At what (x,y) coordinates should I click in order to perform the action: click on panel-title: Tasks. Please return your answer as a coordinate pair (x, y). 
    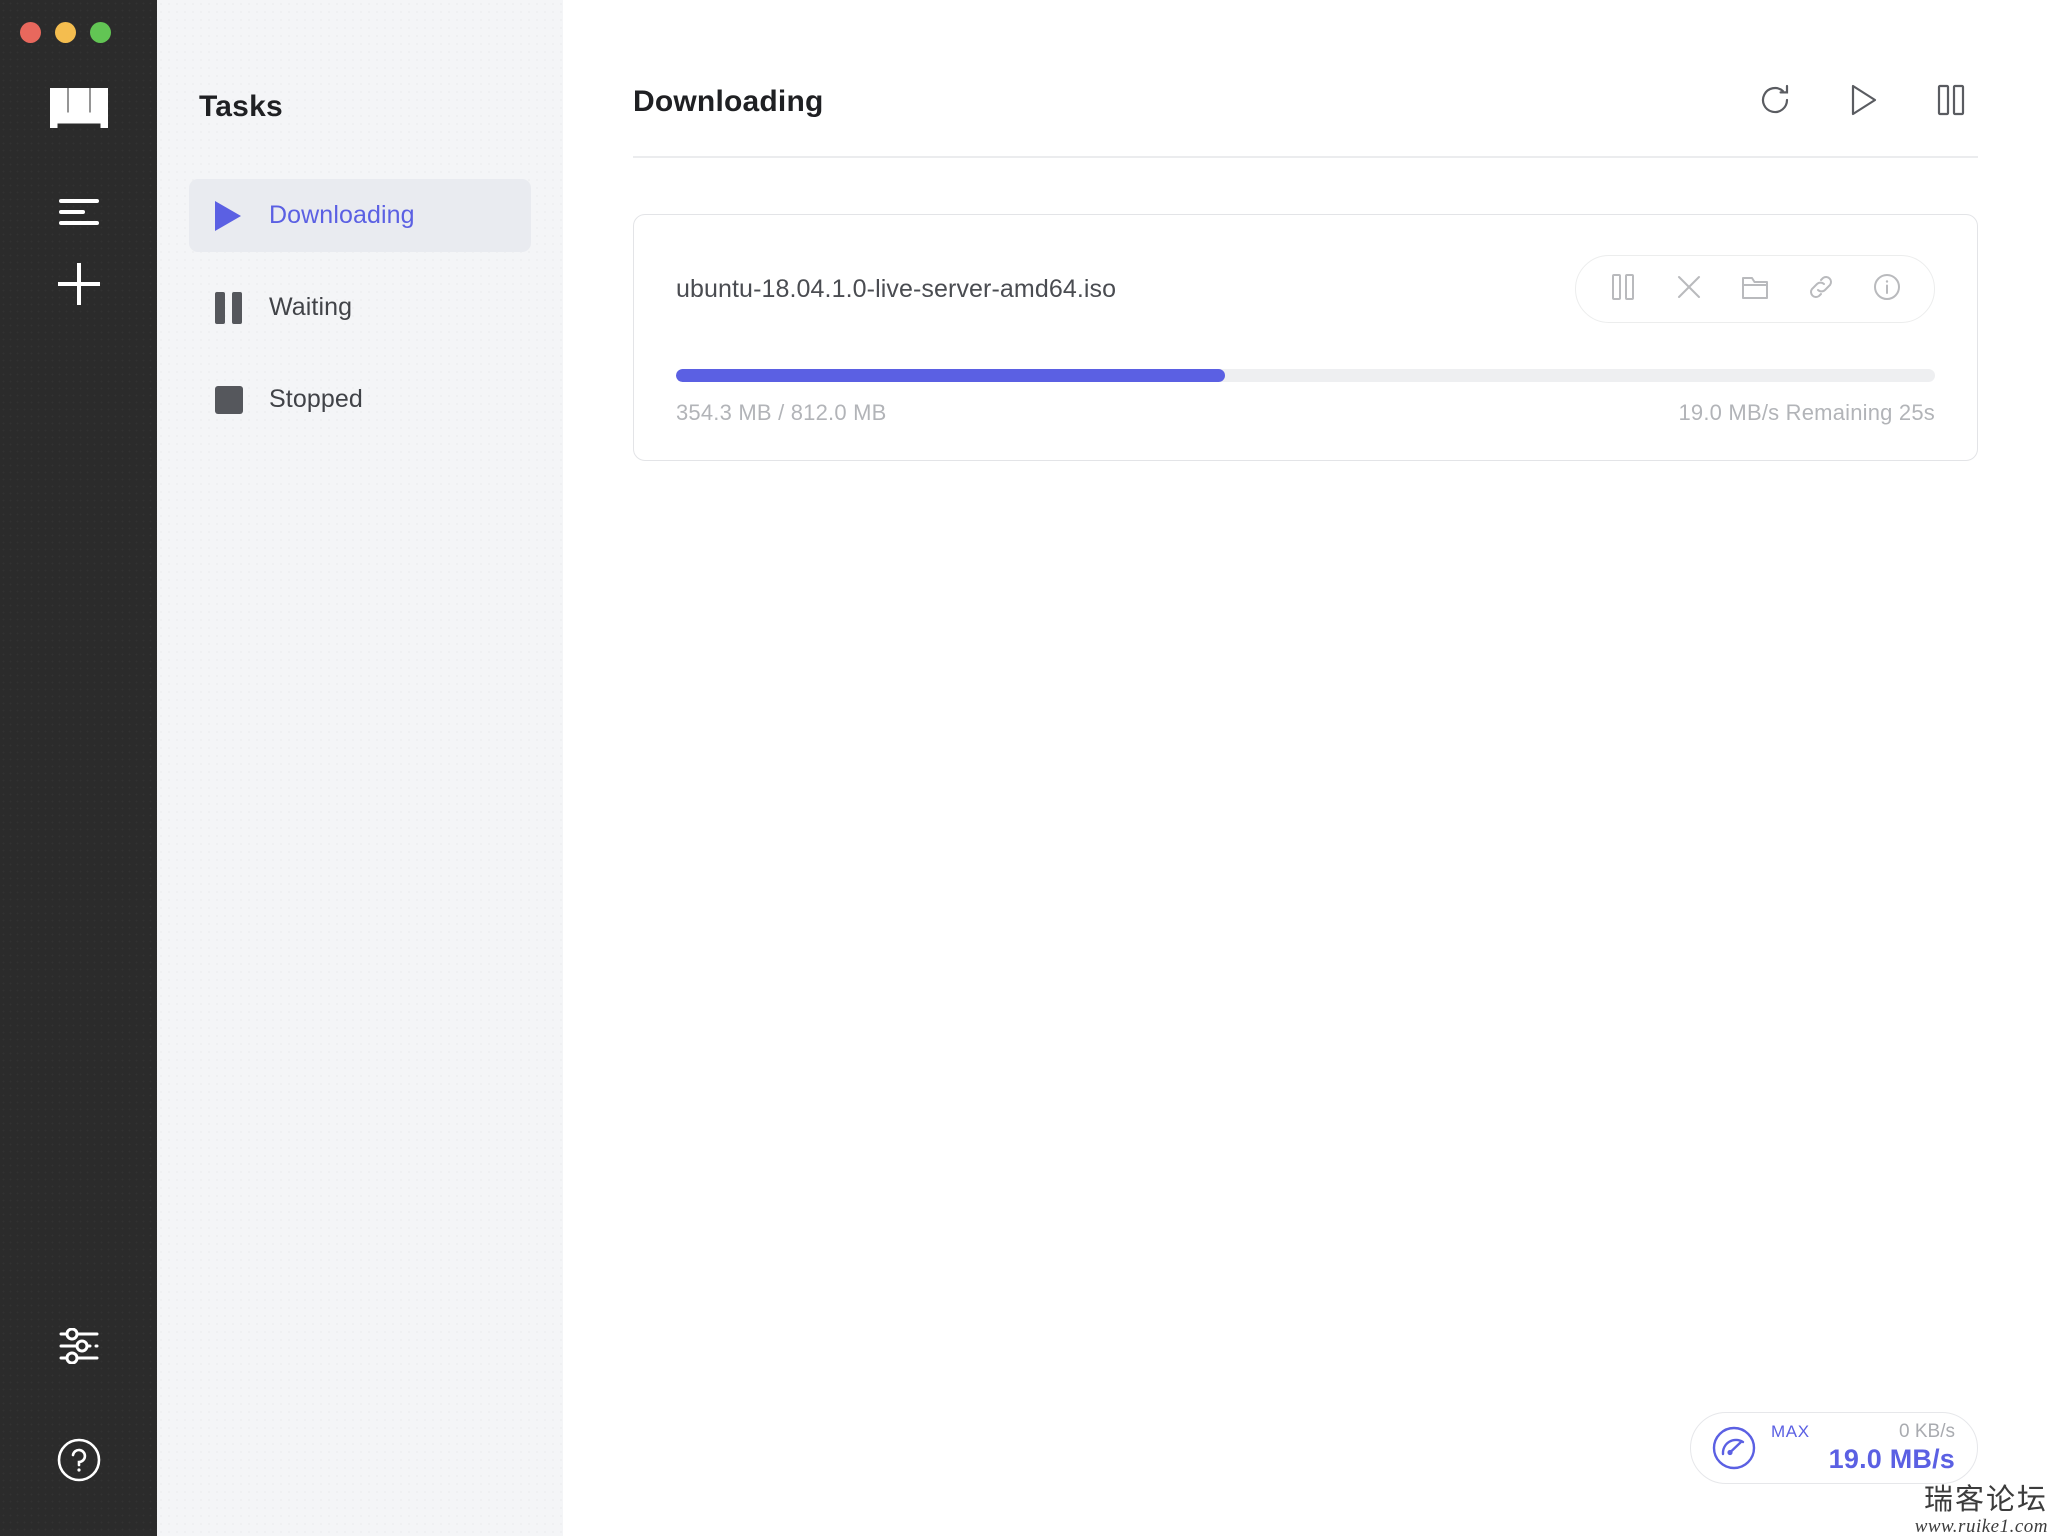
    Looking at the image, I should click on (241, 106).